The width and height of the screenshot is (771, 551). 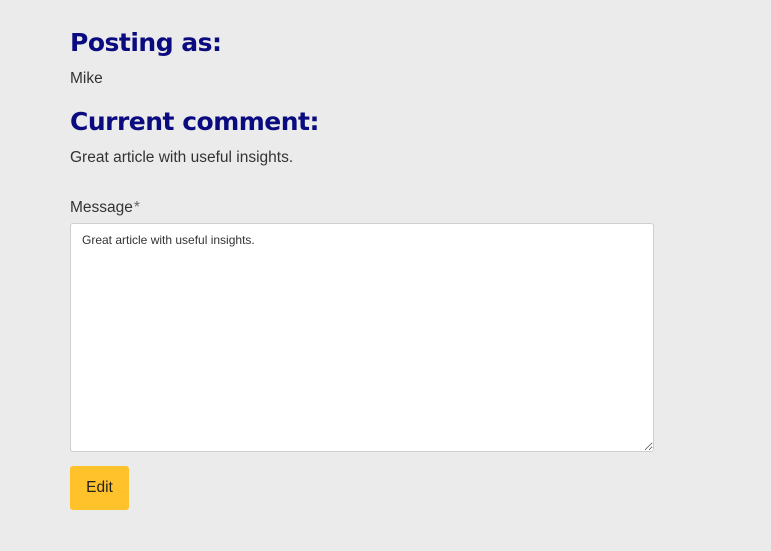 What do you see at coordinates (99, 488) in the screenshot?
I see `edit-button: Edit` at bounding box center [99, 488].